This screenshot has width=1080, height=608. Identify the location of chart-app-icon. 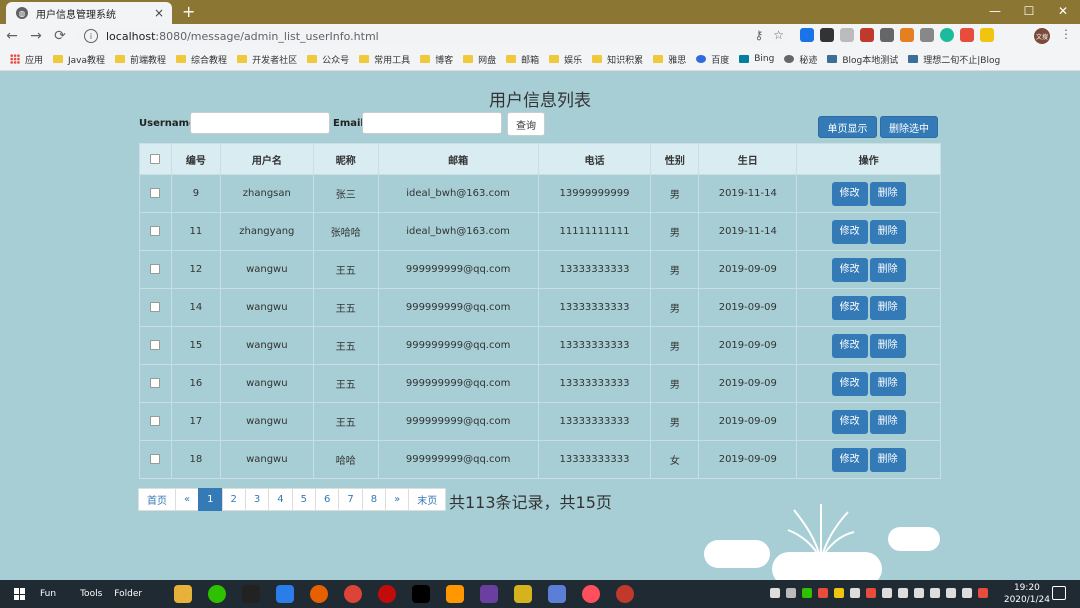
(523, 594).